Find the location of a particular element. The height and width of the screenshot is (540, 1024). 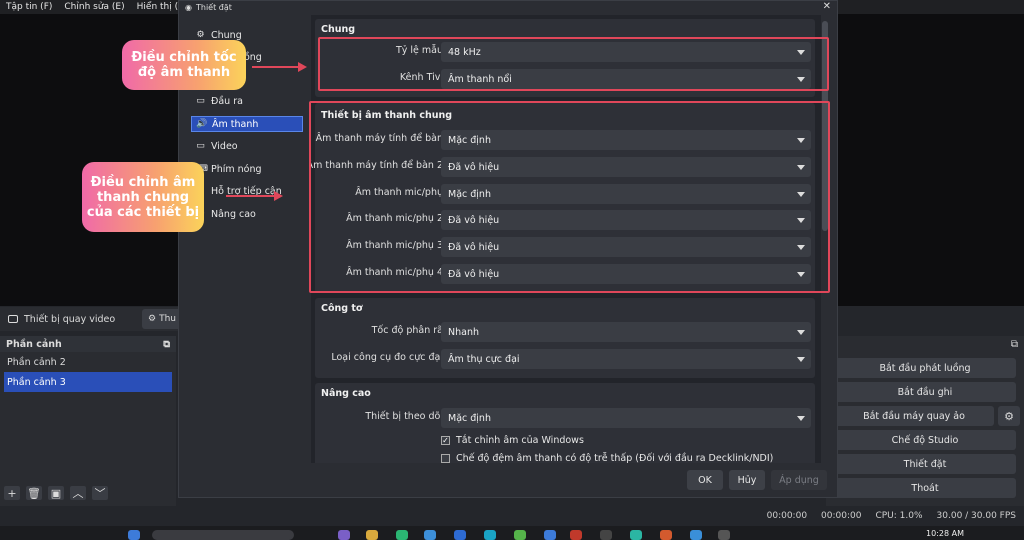

record-time: 00:00:00 is located at coordinates (841, 516).